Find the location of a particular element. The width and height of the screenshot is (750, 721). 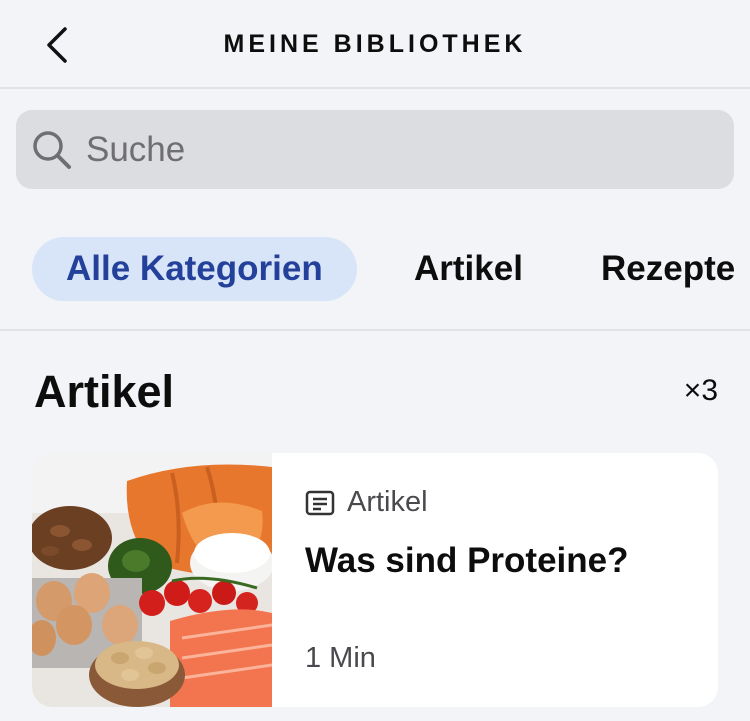

section-count-value: 3 is located at coordinates (709, 390).